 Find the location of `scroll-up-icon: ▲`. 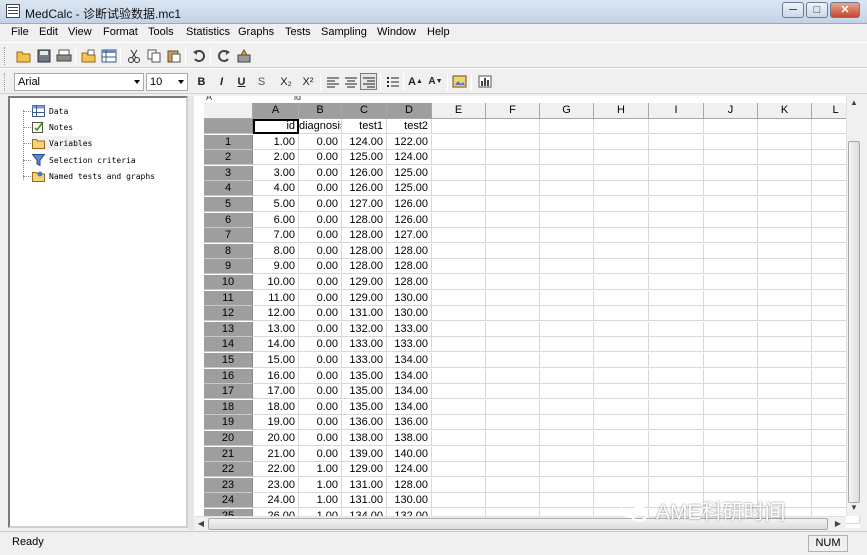

scroll-up-icon: ▲ is located at coordinates (854, 103).